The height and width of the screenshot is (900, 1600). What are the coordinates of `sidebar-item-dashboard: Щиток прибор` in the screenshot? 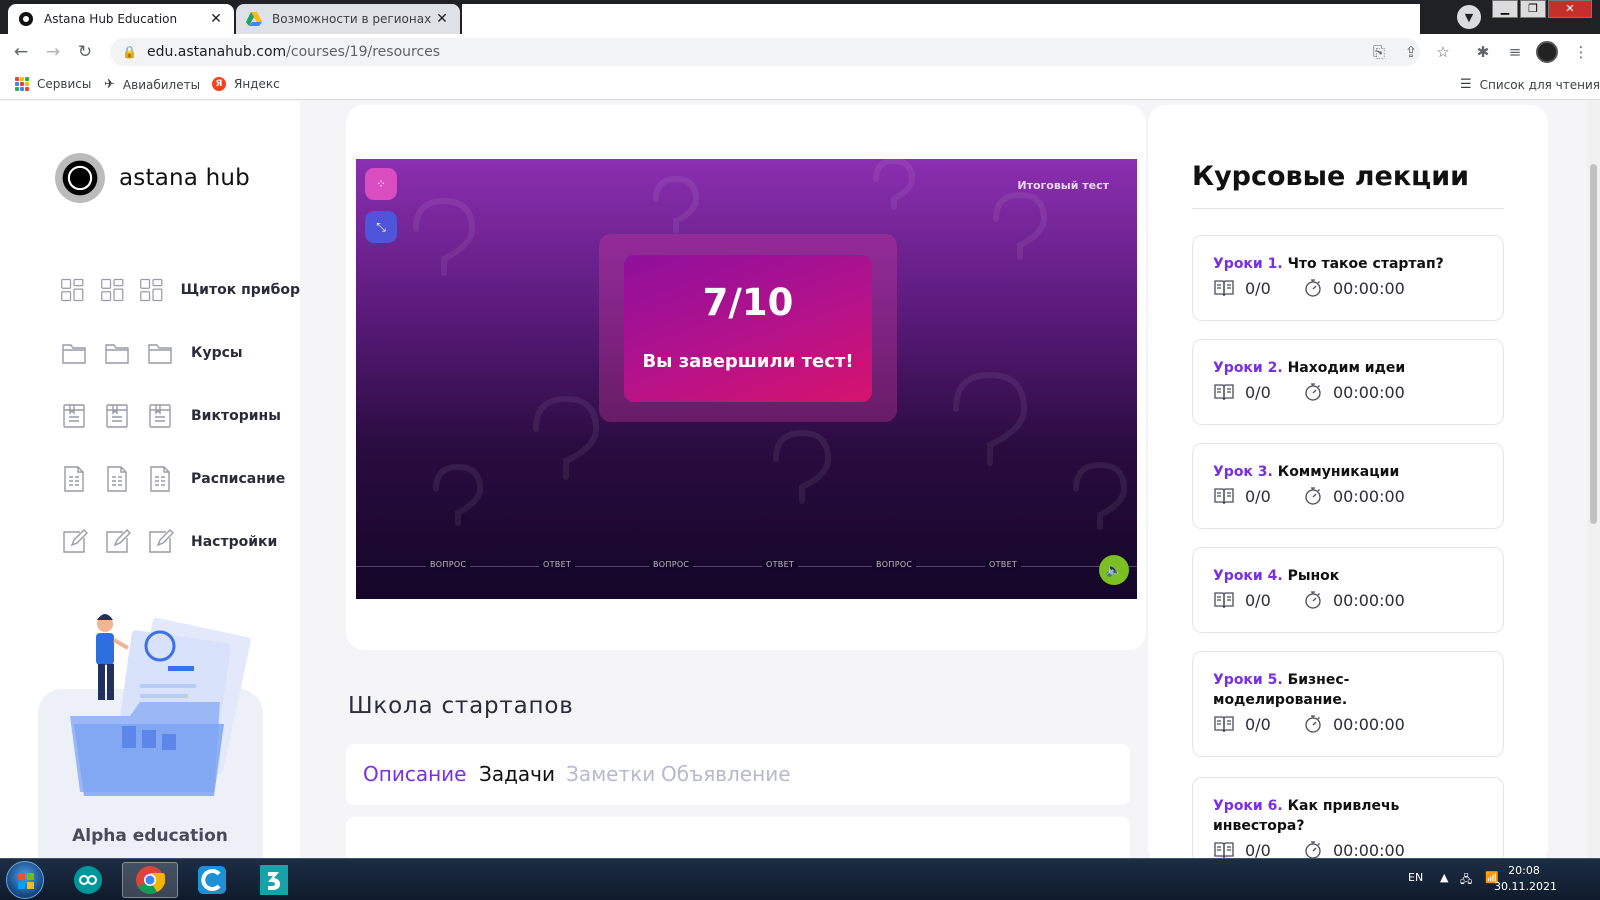 It's located at (180, 290).